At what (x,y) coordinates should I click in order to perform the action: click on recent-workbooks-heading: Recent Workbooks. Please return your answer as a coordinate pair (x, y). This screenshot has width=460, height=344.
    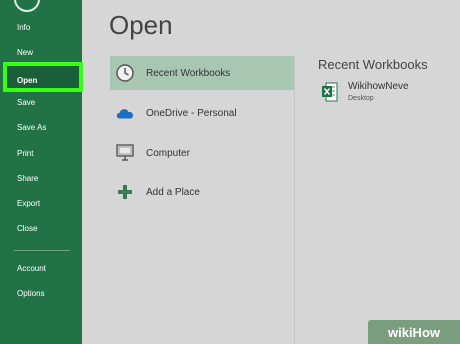
    Looking at the image, I should click on (373, 64).